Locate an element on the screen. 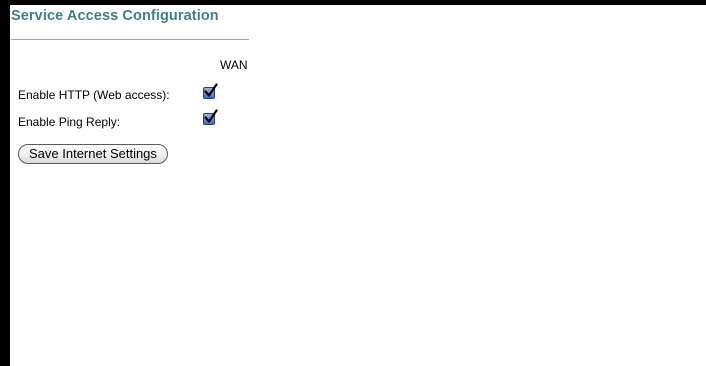  save-internet-settings-button: Save Internet Settings is located at coordinates (93, 154).